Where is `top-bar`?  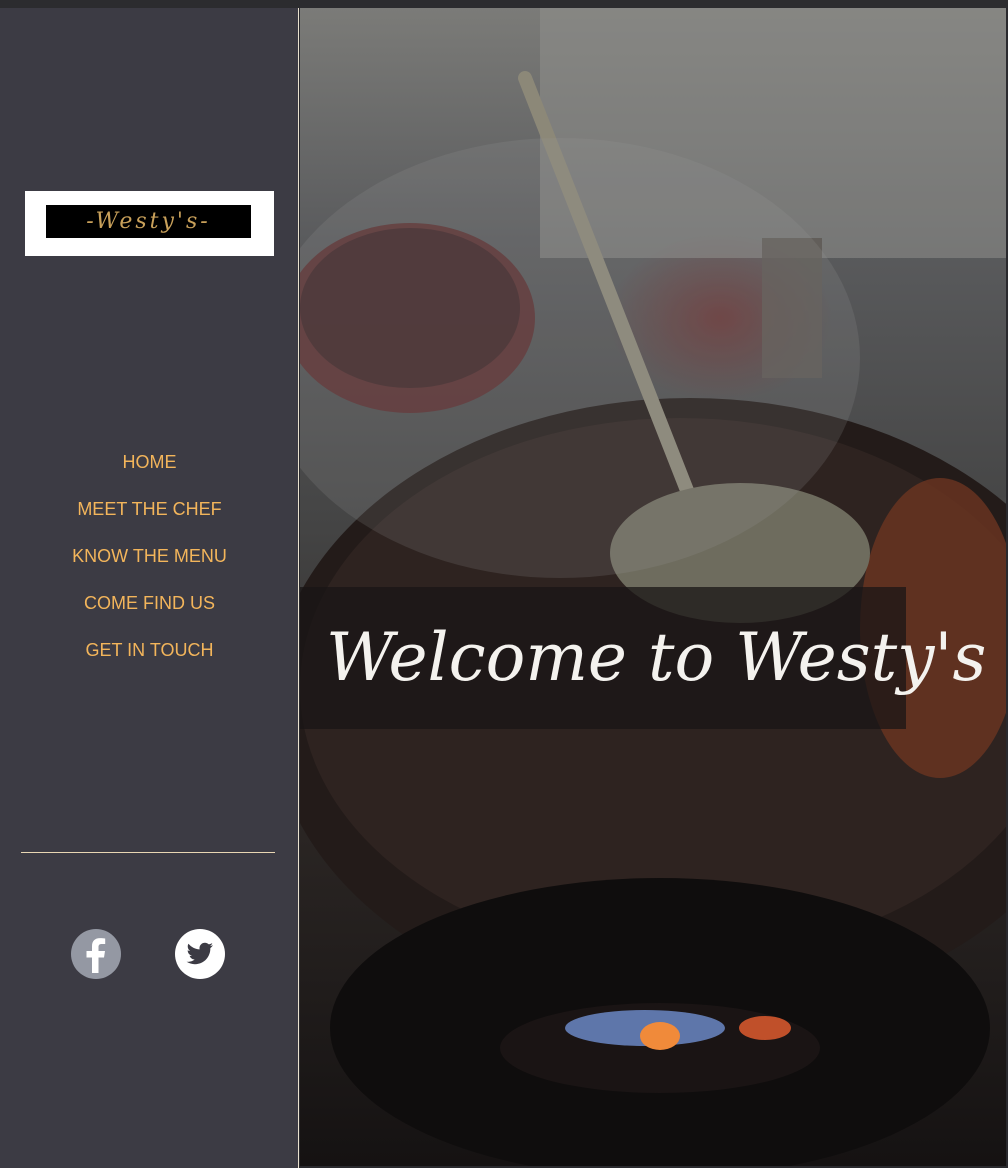
top-bar is located at coordinates (504, 4).